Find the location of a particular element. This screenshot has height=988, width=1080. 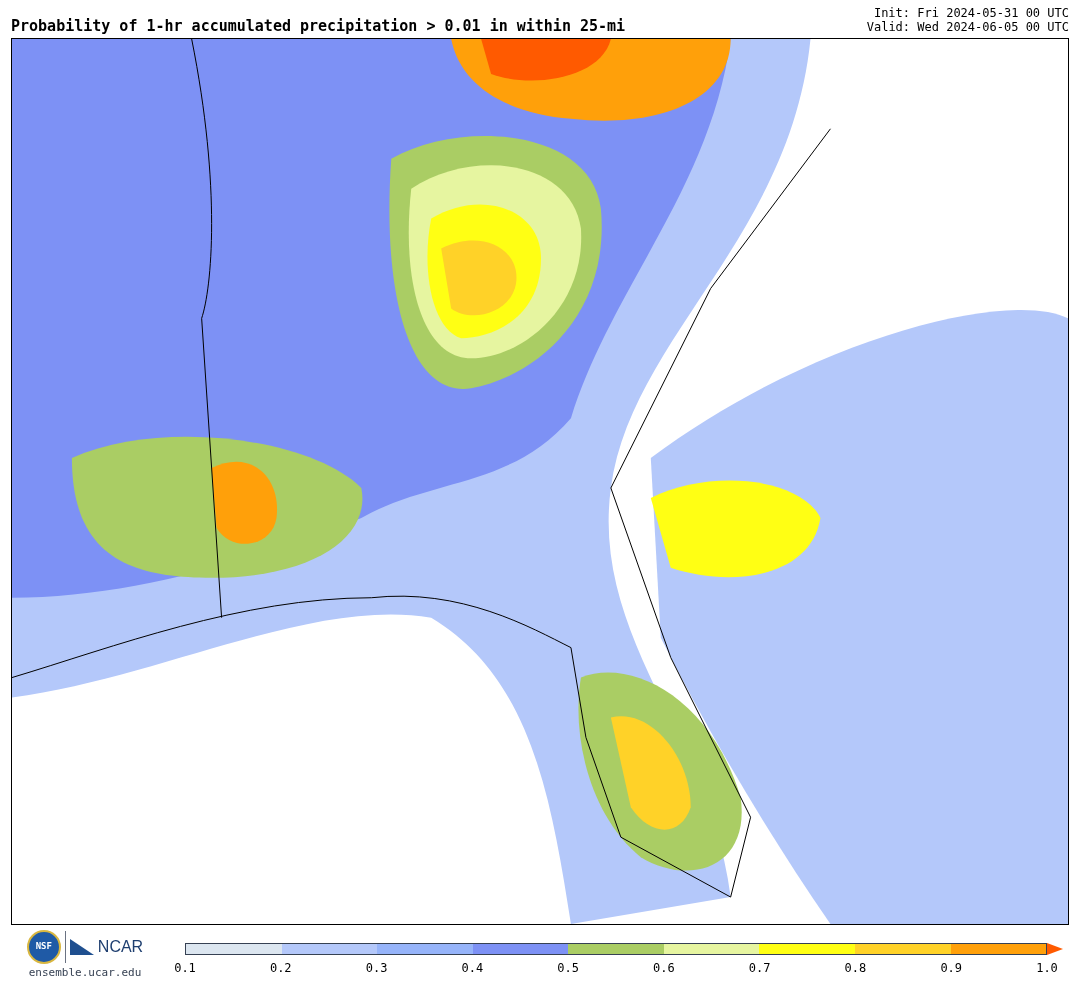

tick-label: 0.5 is located at coordinates (568, 968).